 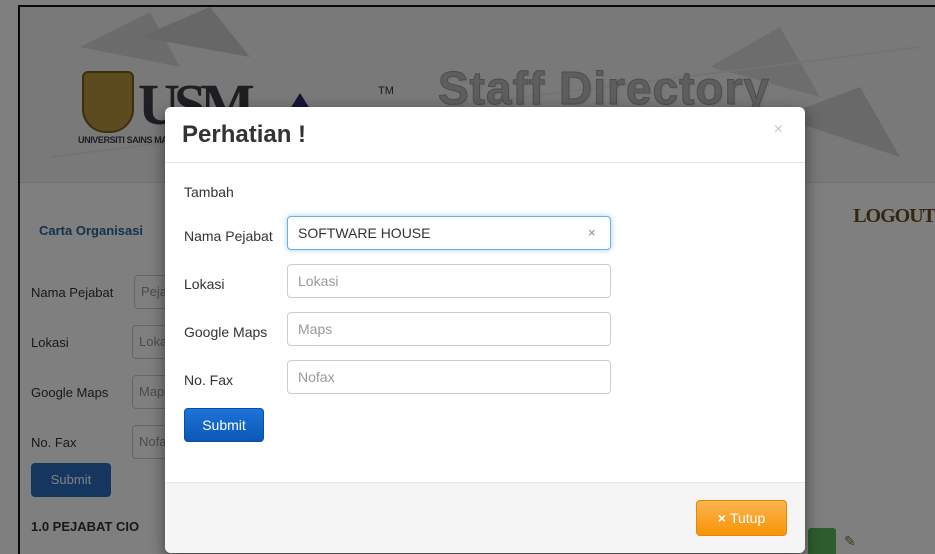 What do you see at coordinates (244, 134) in the screenshot?
I see `modal-title: Perhatian !` at bounding box center [244, 134].